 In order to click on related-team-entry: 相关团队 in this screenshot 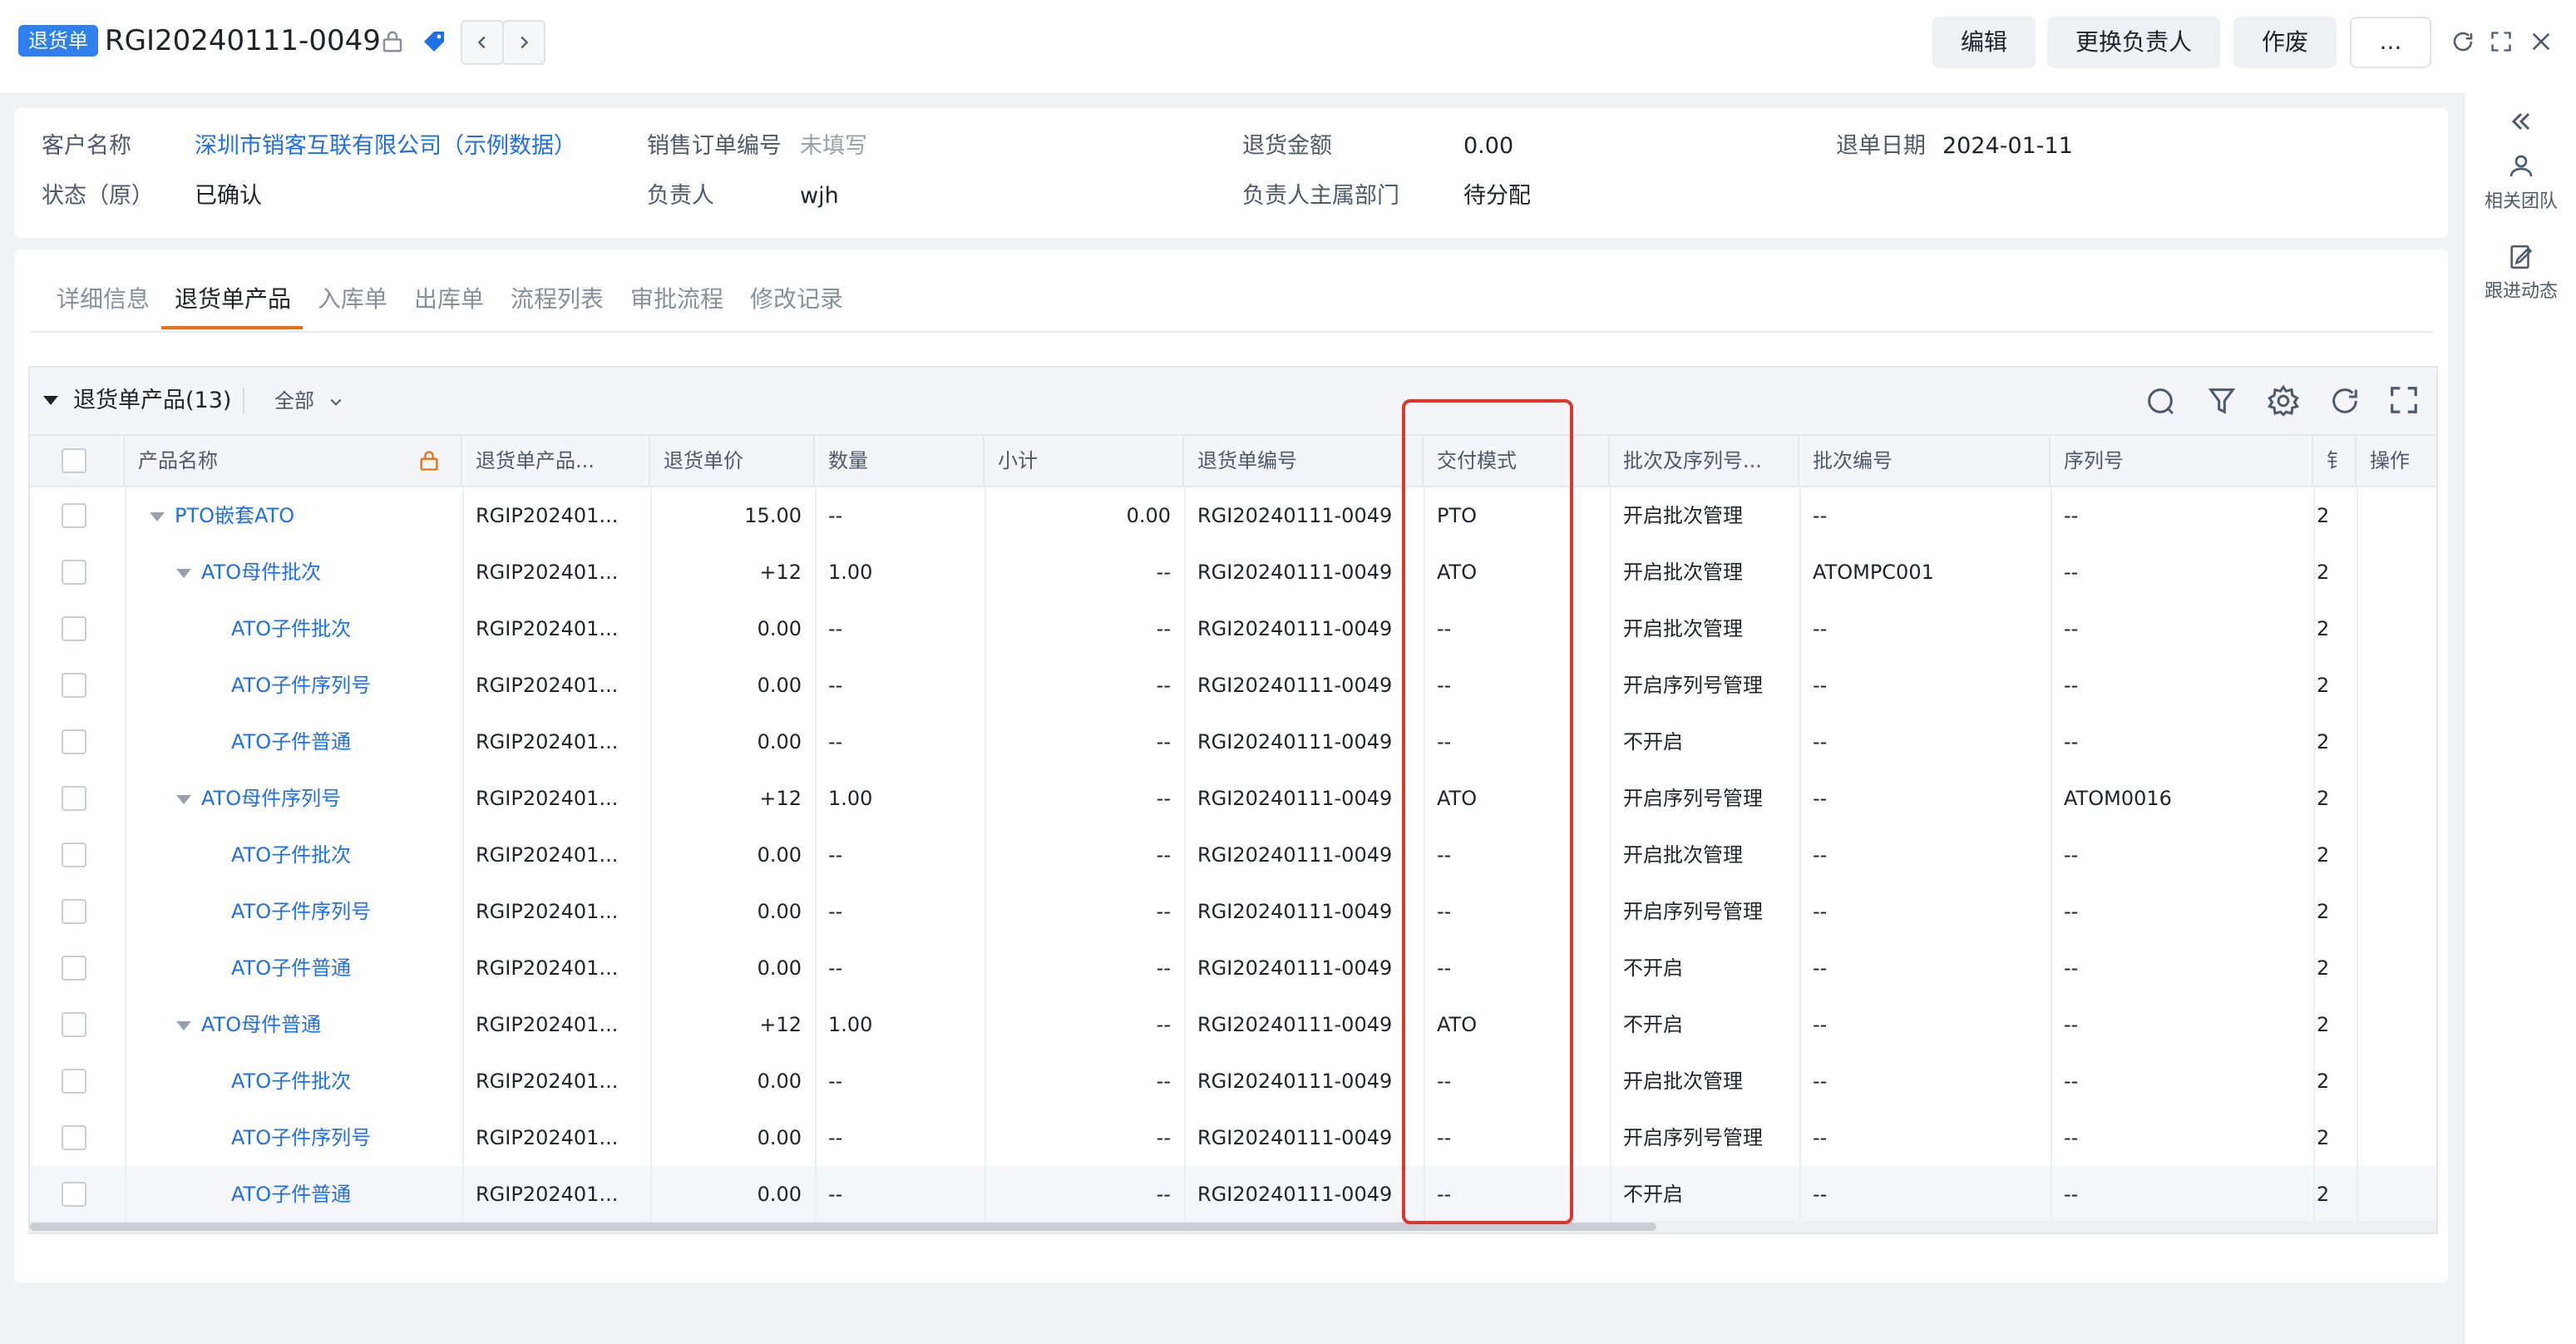, I will do `click(2520, 182)`.